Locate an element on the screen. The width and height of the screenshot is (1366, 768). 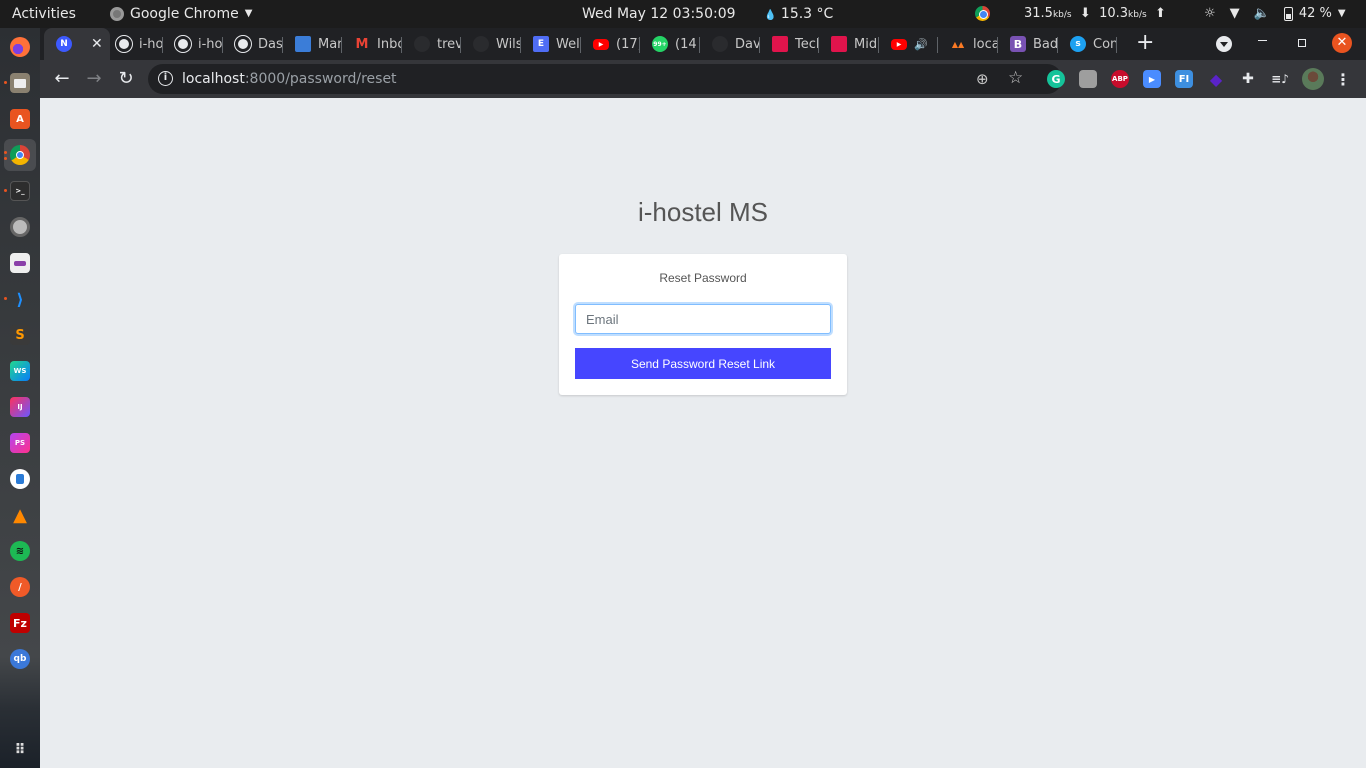
tab-title: Inbc is located at coordinates (389, 44).